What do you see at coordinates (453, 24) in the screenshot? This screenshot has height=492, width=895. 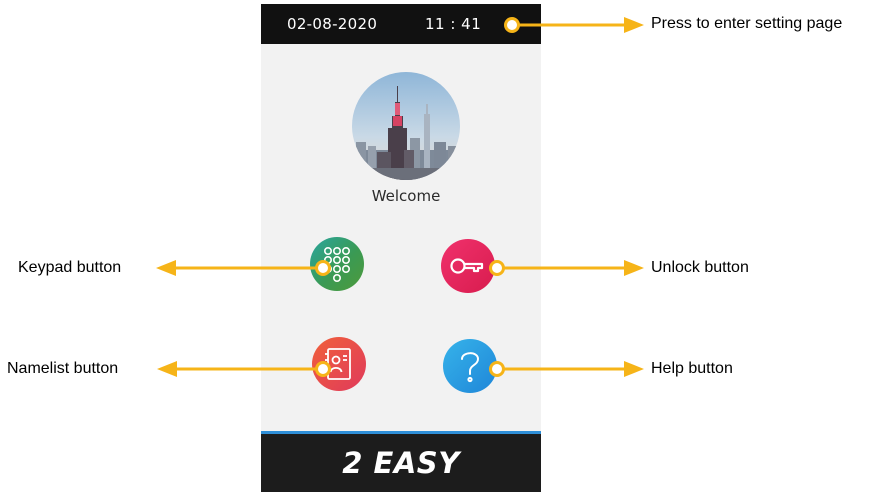 I see `time-label: 11 : 41` at bounding box center [453, 24].